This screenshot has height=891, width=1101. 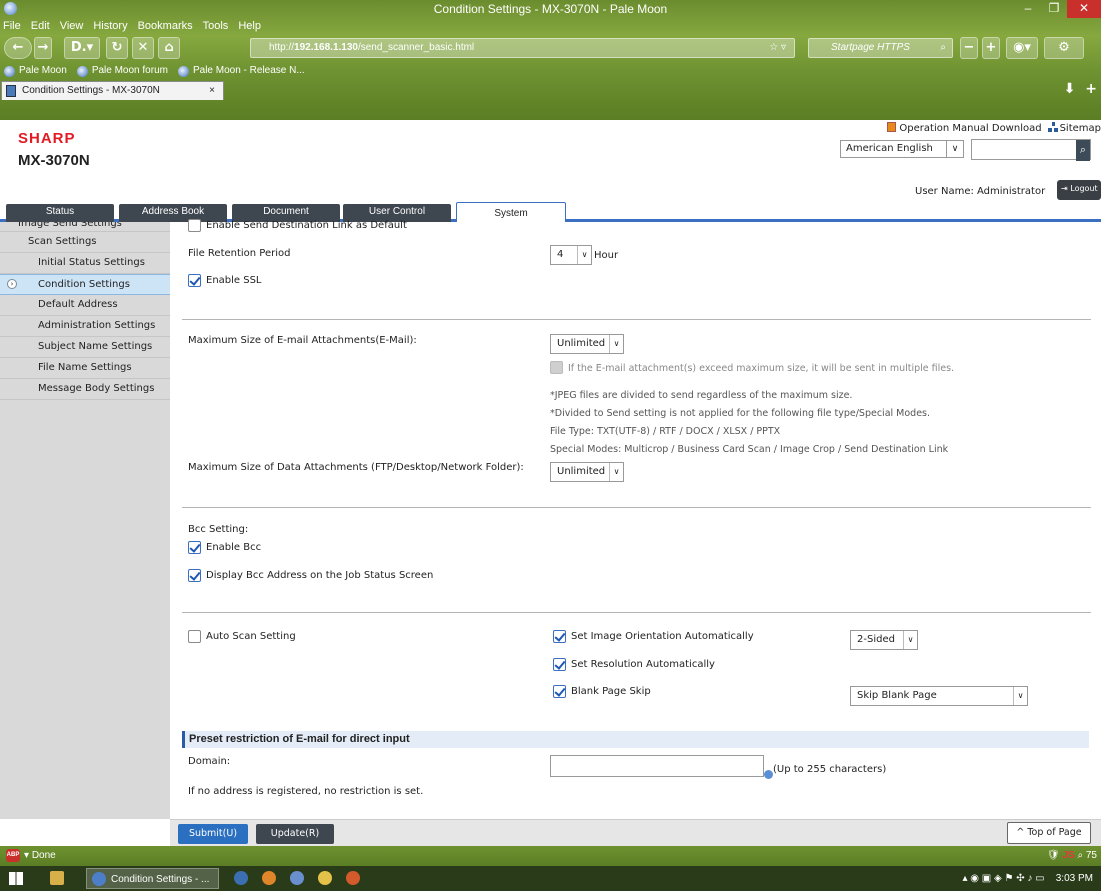 I want to click on file-retention-unit: Hour, so click(x=606, y=255).